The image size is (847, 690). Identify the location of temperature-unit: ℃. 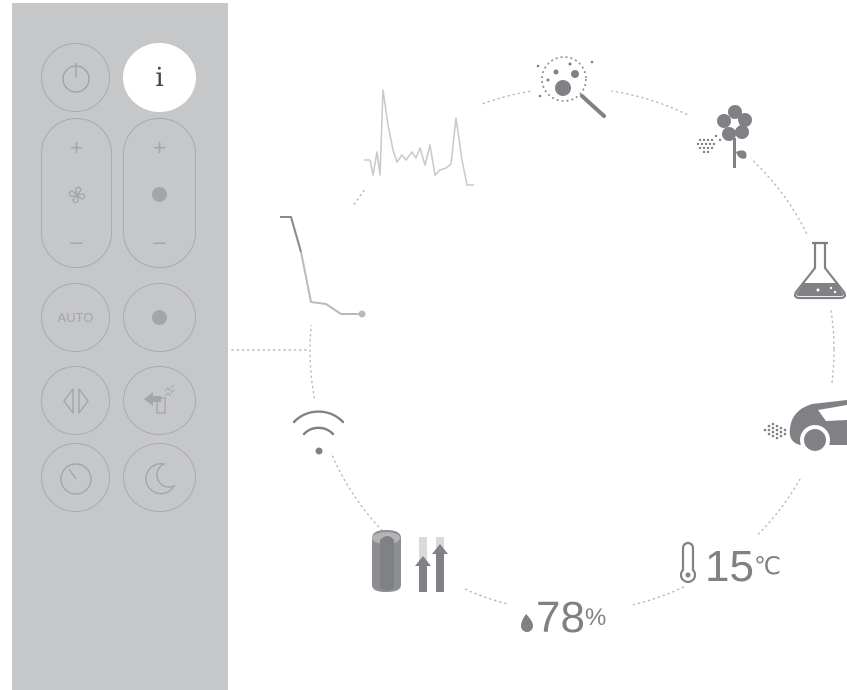
(767, 566).